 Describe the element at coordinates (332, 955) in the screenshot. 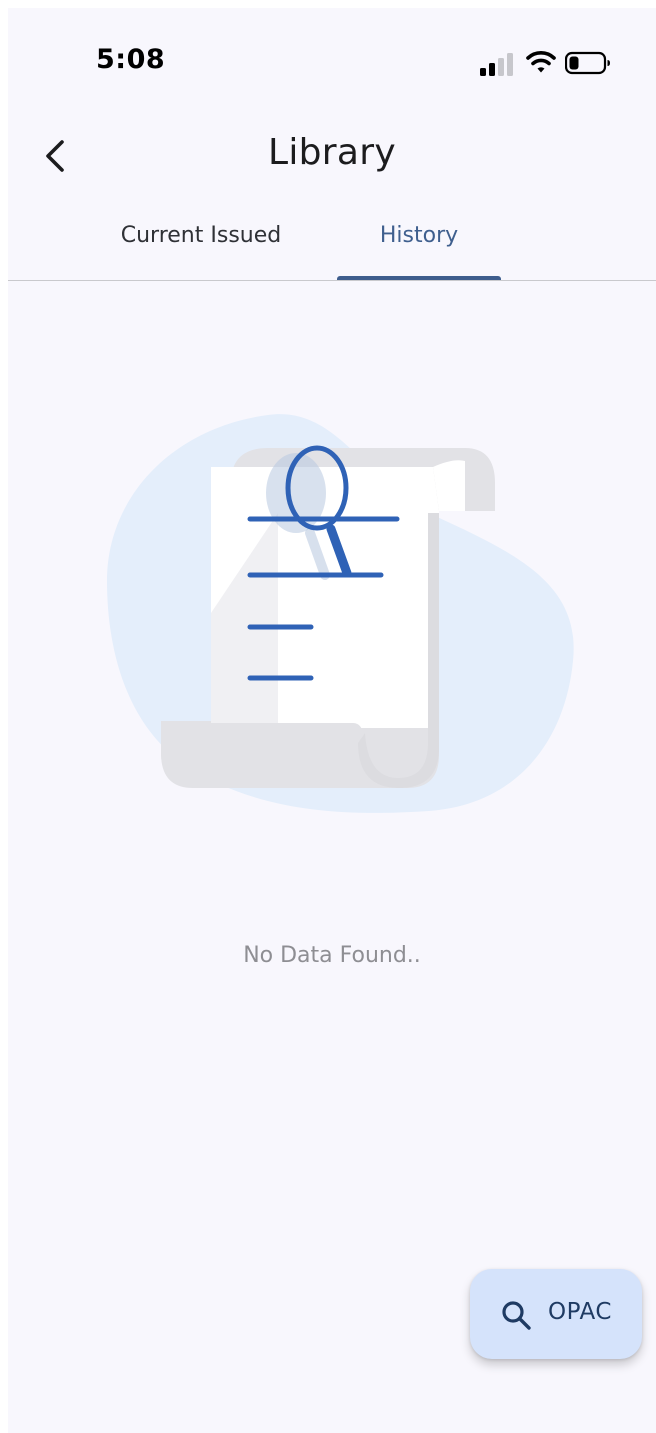

I see `empty-state-message: No Data Found..` at that location.